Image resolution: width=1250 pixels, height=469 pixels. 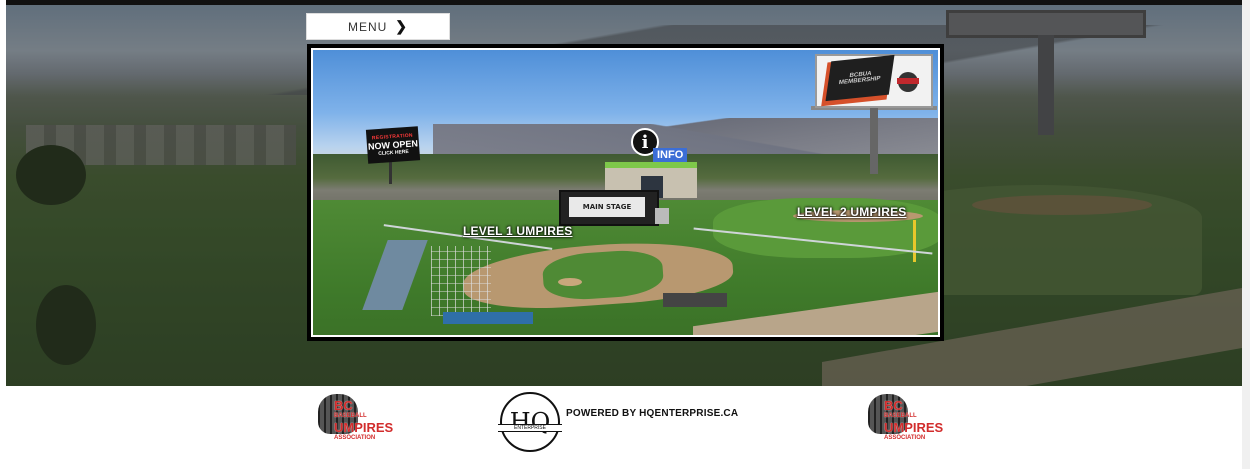 What do you see at coordinates (394, 153) in the screenshot?
I see `registration-line3: CLICK HERE` at bounding box center [394, 153].